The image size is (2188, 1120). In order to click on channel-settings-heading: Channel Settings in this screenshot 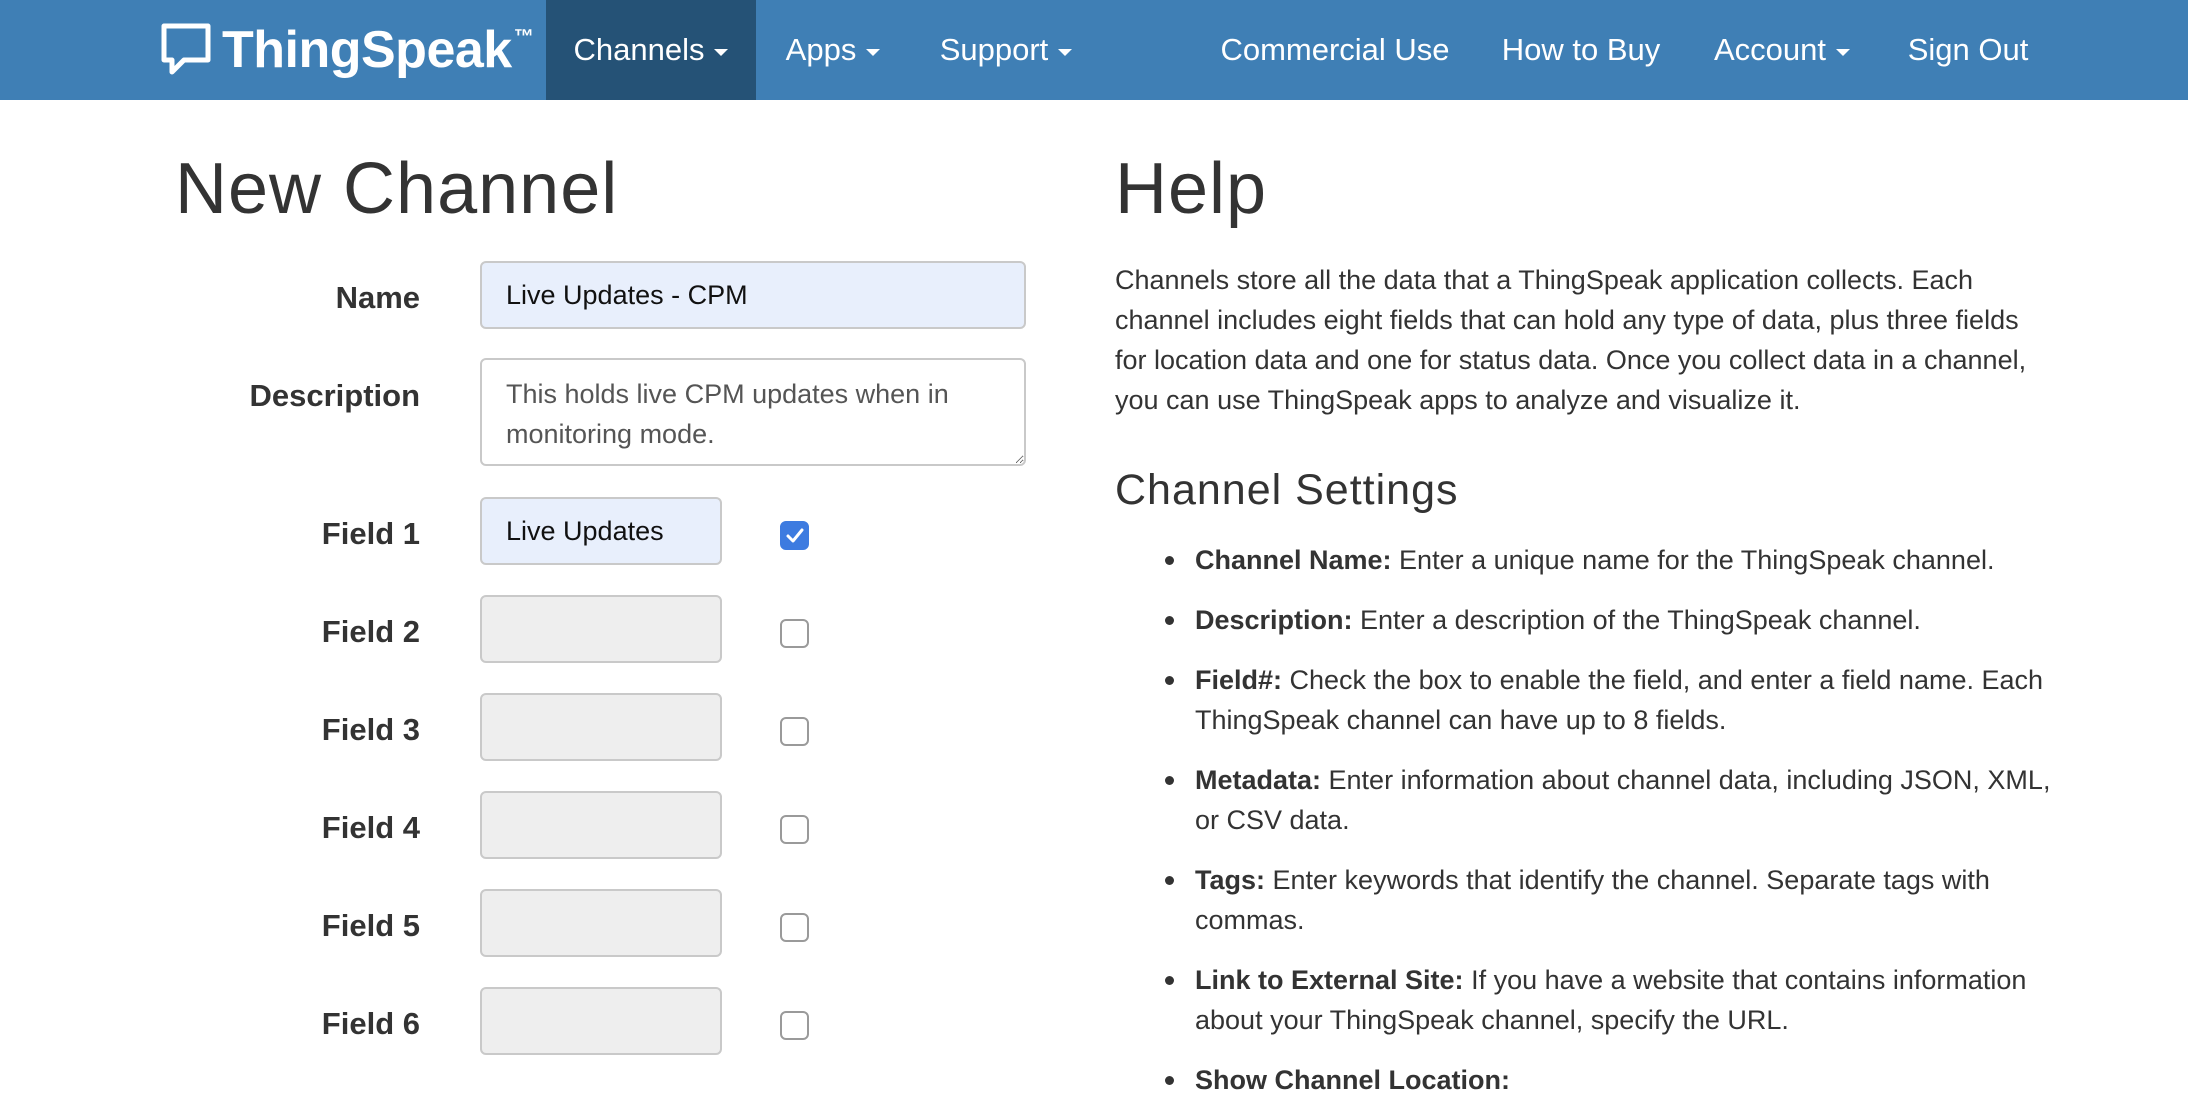, I will do `click(1287, 490)`.